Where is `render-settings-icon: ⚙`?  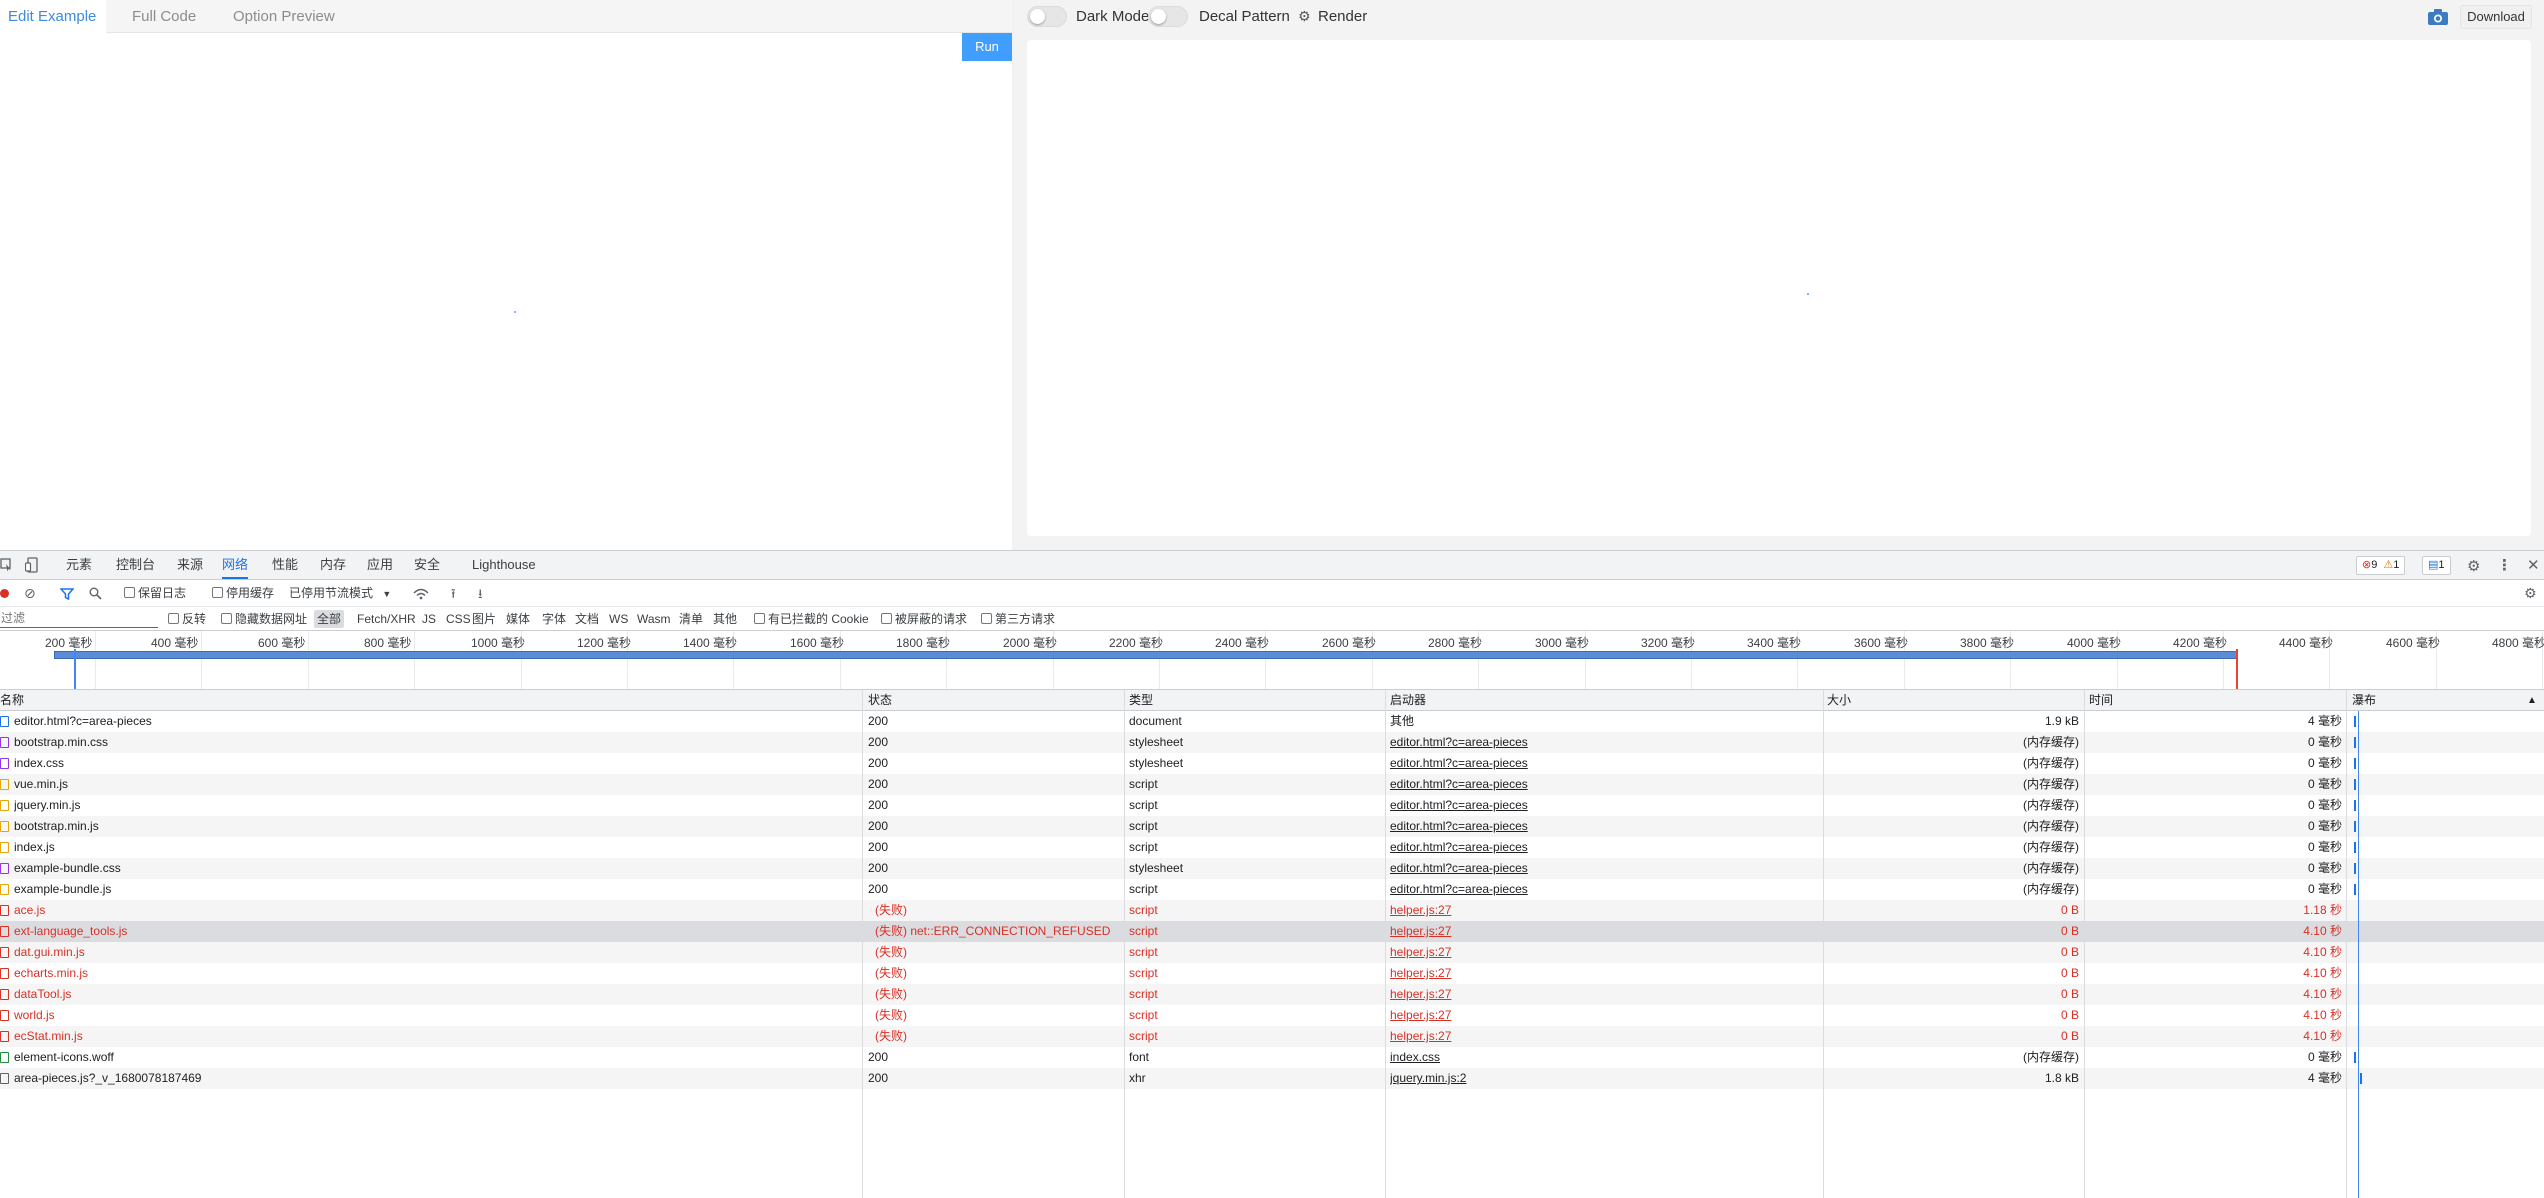
render-settings-icon: ⚙ is located at coordinates (1306, 16).